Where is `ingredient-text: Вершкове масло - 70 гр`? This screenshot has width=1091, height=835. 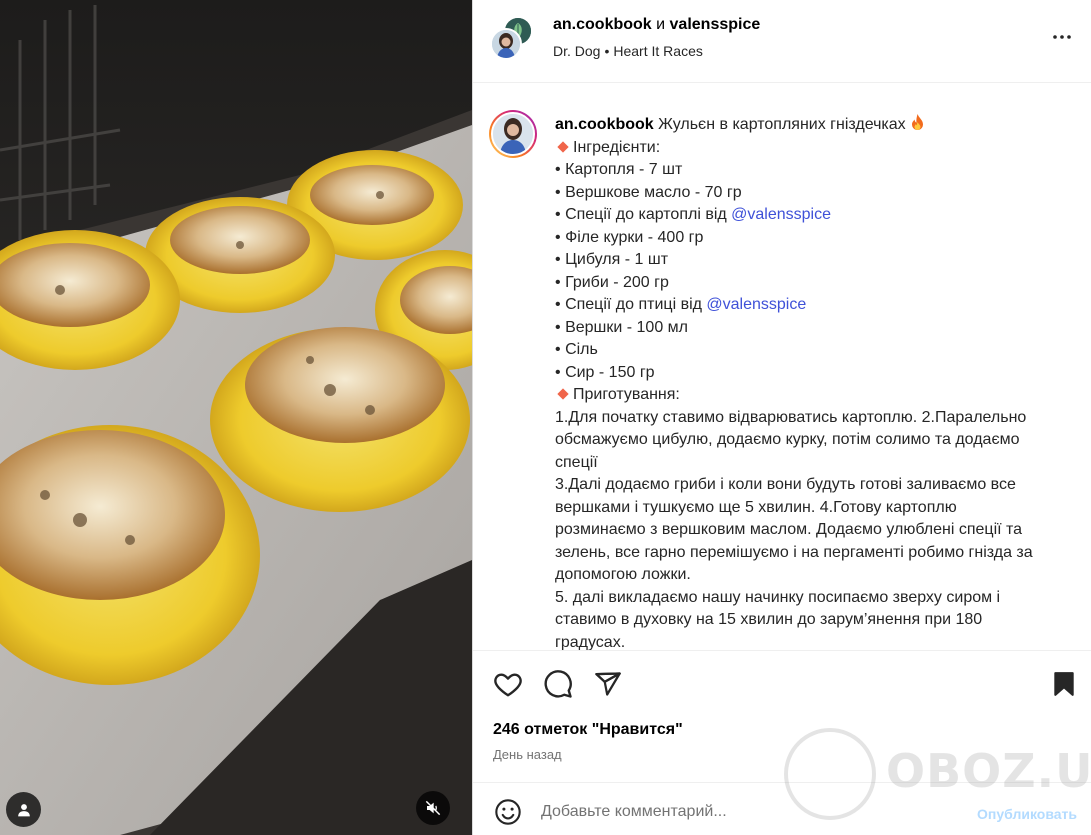
ingredient-text: Вершкове масло - 70 гр is located at coordinates (653, 192).